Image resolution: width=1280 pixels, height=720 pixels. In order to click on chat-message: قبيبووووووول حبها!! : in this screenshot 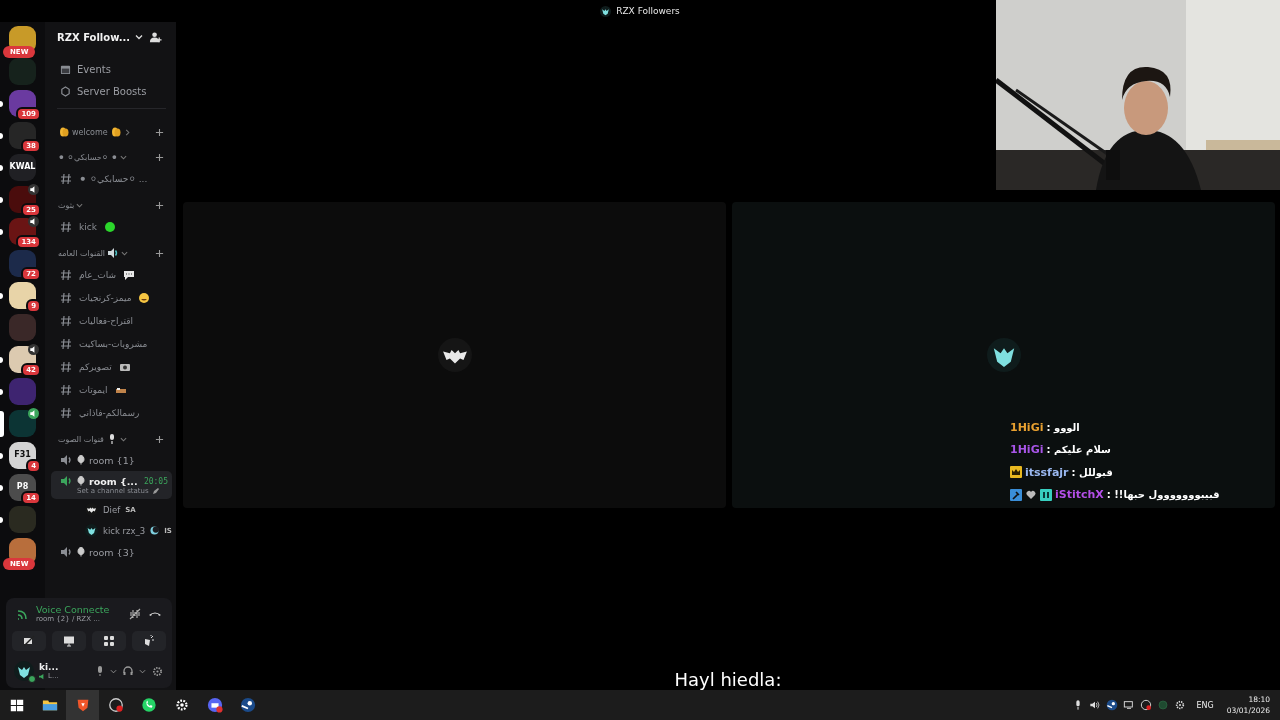, I will do `click(1163, 495)`.